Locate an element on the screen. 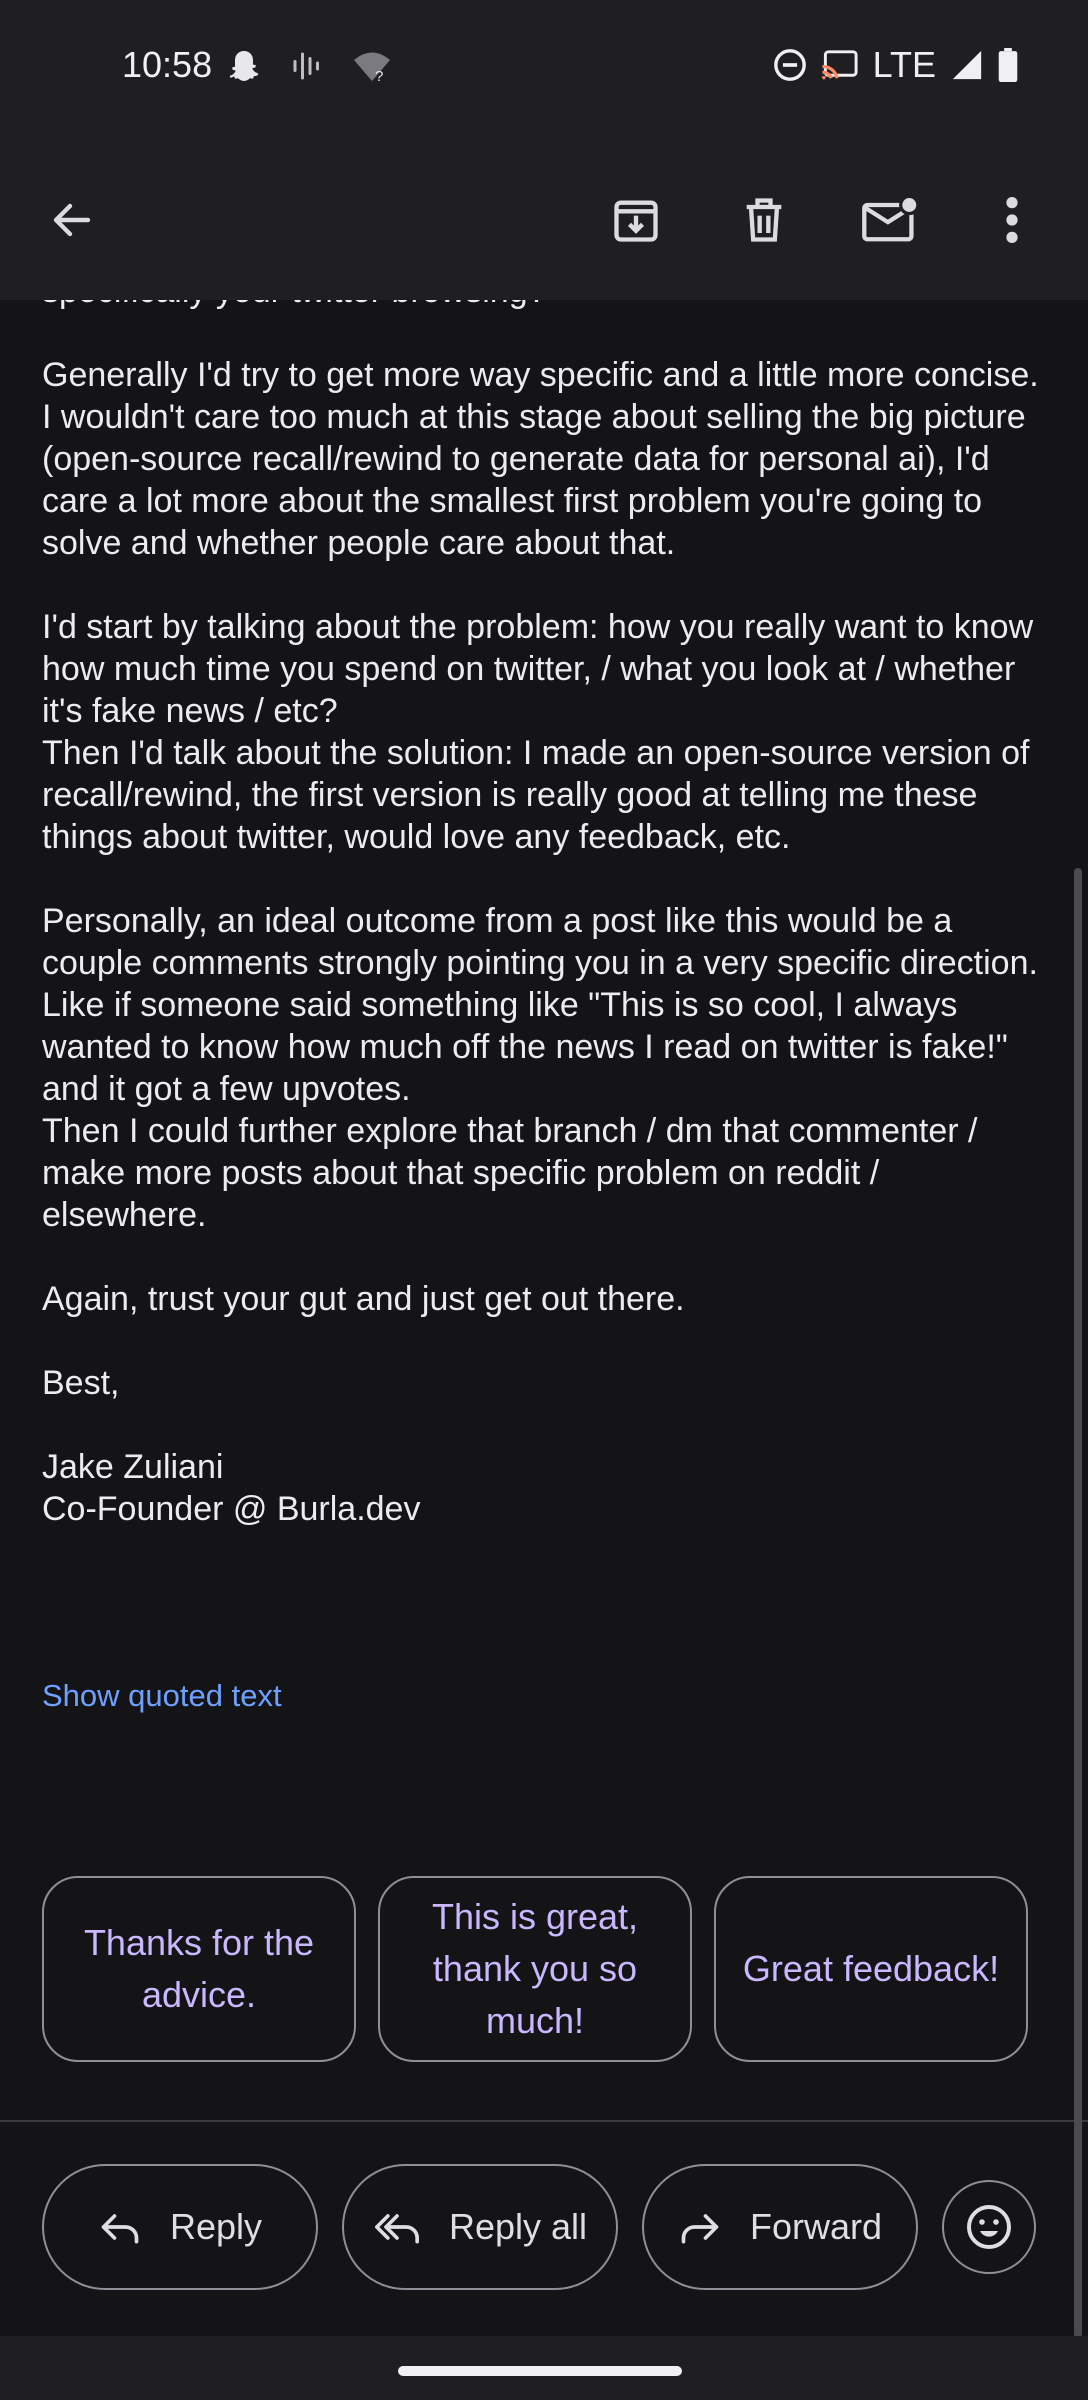  smiley-icon is located at coordinates (989, 2227).